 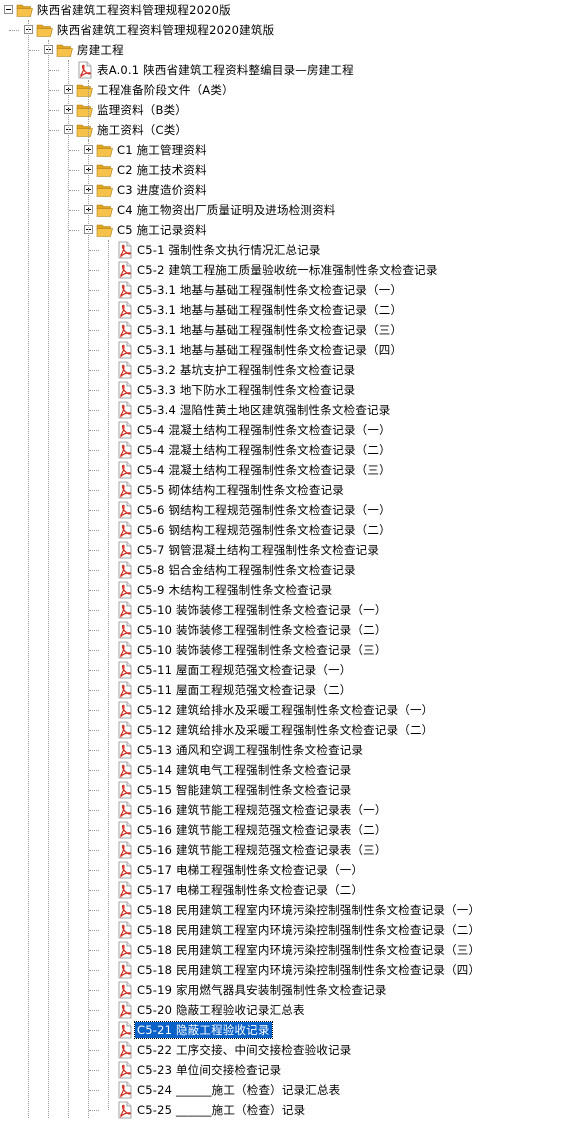 What do you see at coordinates (142, 110) in the screenshot?
I see `folder-label: 监理资料（B类）` at bounding box center [142, 110].